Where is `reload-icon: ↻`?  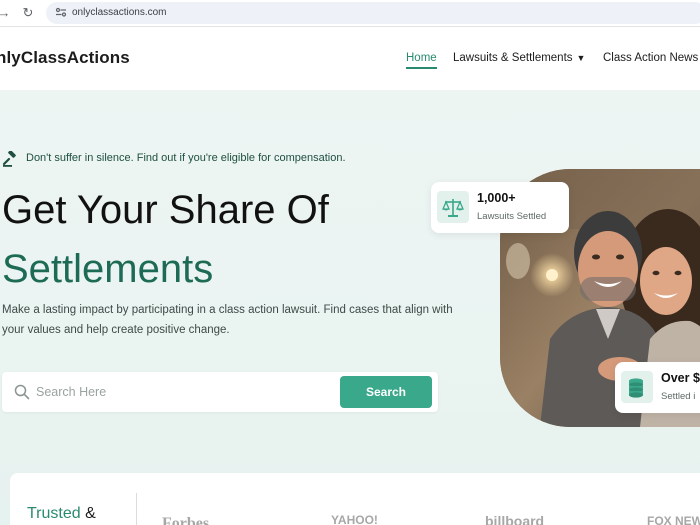
reload-icon: ↻ is located at coordinates (28, 13).